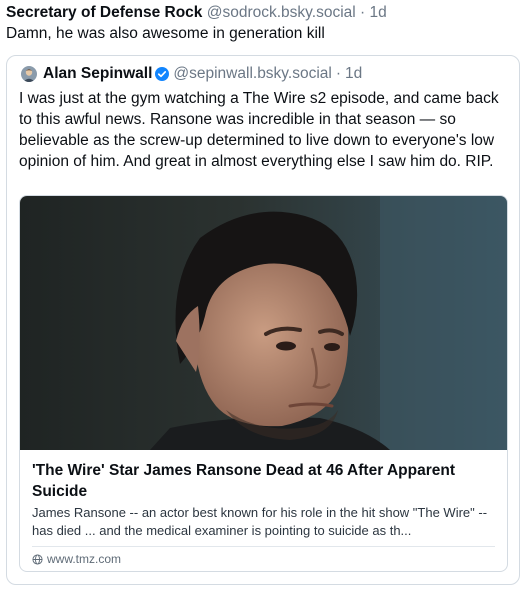  Describe the element at coordinates (104, 12) in the screenshot. I see `author-name: Secretary of Defense Rock` at that location.